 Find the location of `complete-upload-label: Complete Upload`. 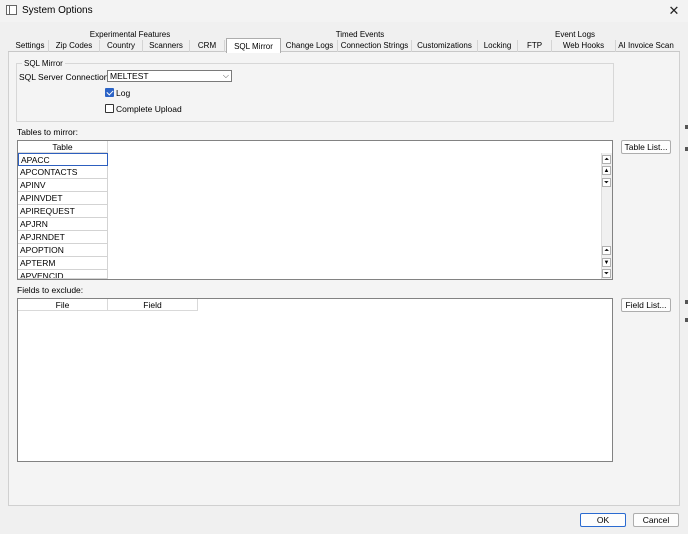

complete-upload-label: Complete Upload is located at coordinates (149, 109).